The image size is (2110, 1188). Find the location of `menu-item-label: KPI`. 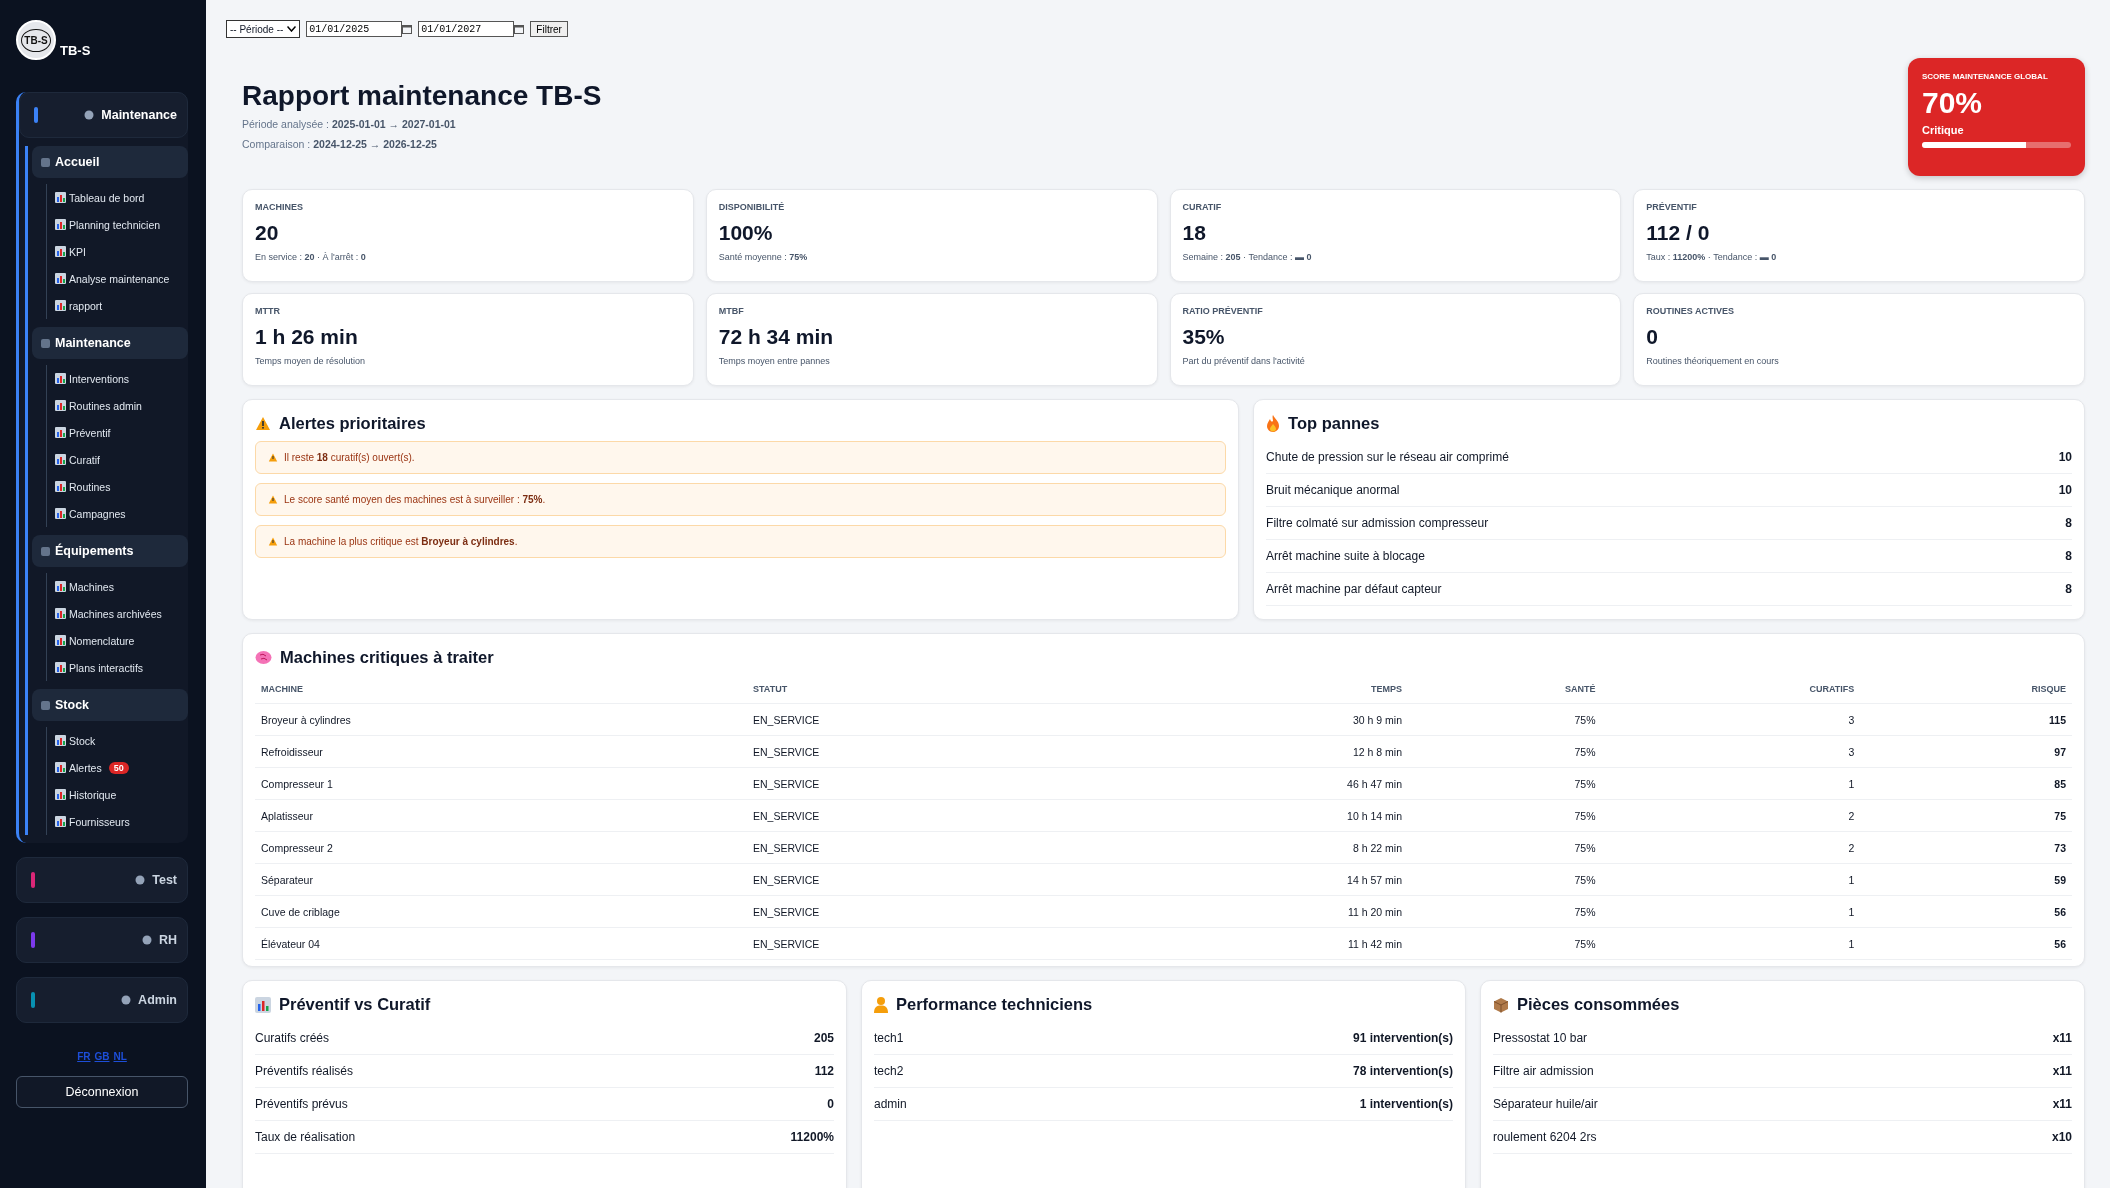

menu-item-label: KPI is located at coordinates (77, 251).